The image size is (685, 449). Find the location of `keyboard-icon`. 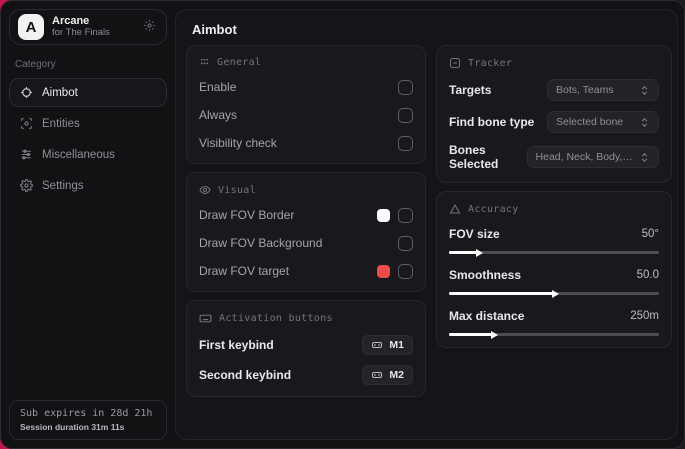

keyboard-icon is located at coordinates (205, 318).